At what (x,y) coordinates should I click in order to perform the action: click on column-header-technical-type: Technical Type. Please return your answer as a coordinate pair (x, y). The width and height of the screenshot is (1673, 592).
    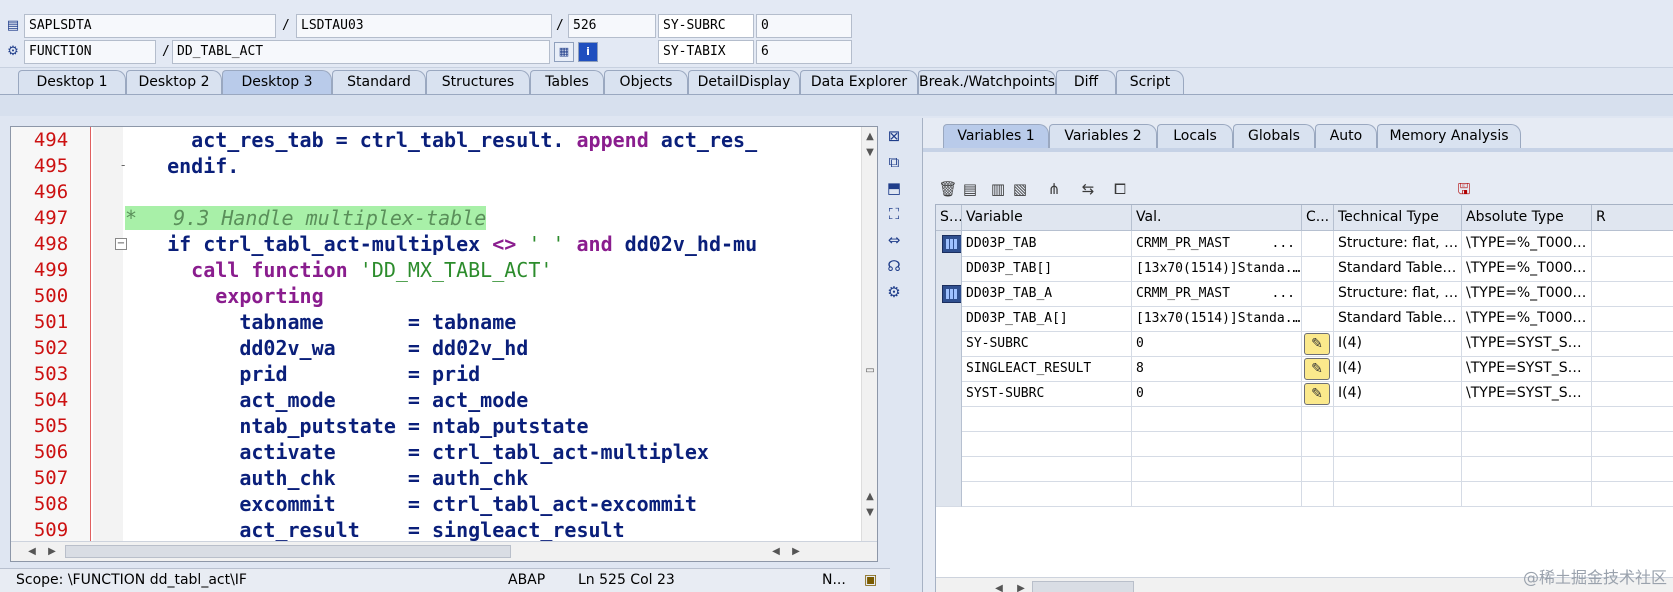
    Looking at the image, I should click on (1398, 218).